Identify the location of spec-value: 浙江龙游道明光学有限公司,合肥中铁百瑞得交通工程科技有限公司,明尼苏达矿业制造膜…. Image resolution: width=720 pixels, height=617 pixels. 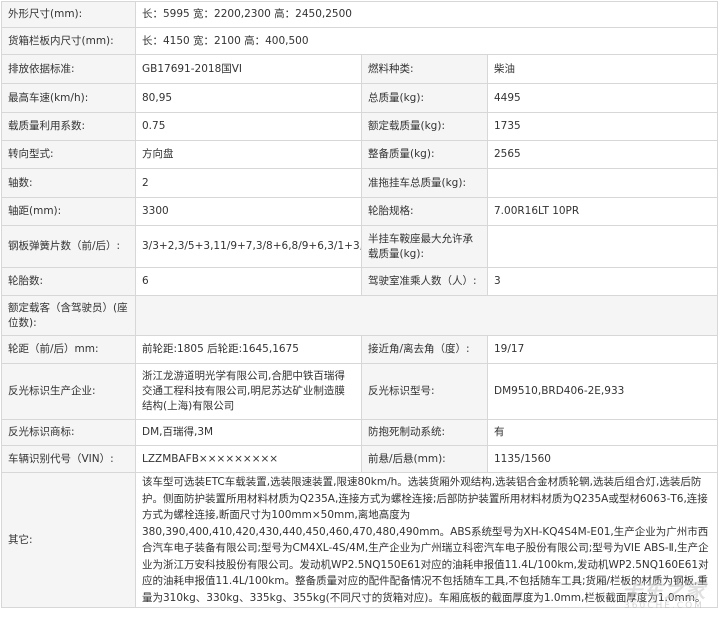
(248, 391).